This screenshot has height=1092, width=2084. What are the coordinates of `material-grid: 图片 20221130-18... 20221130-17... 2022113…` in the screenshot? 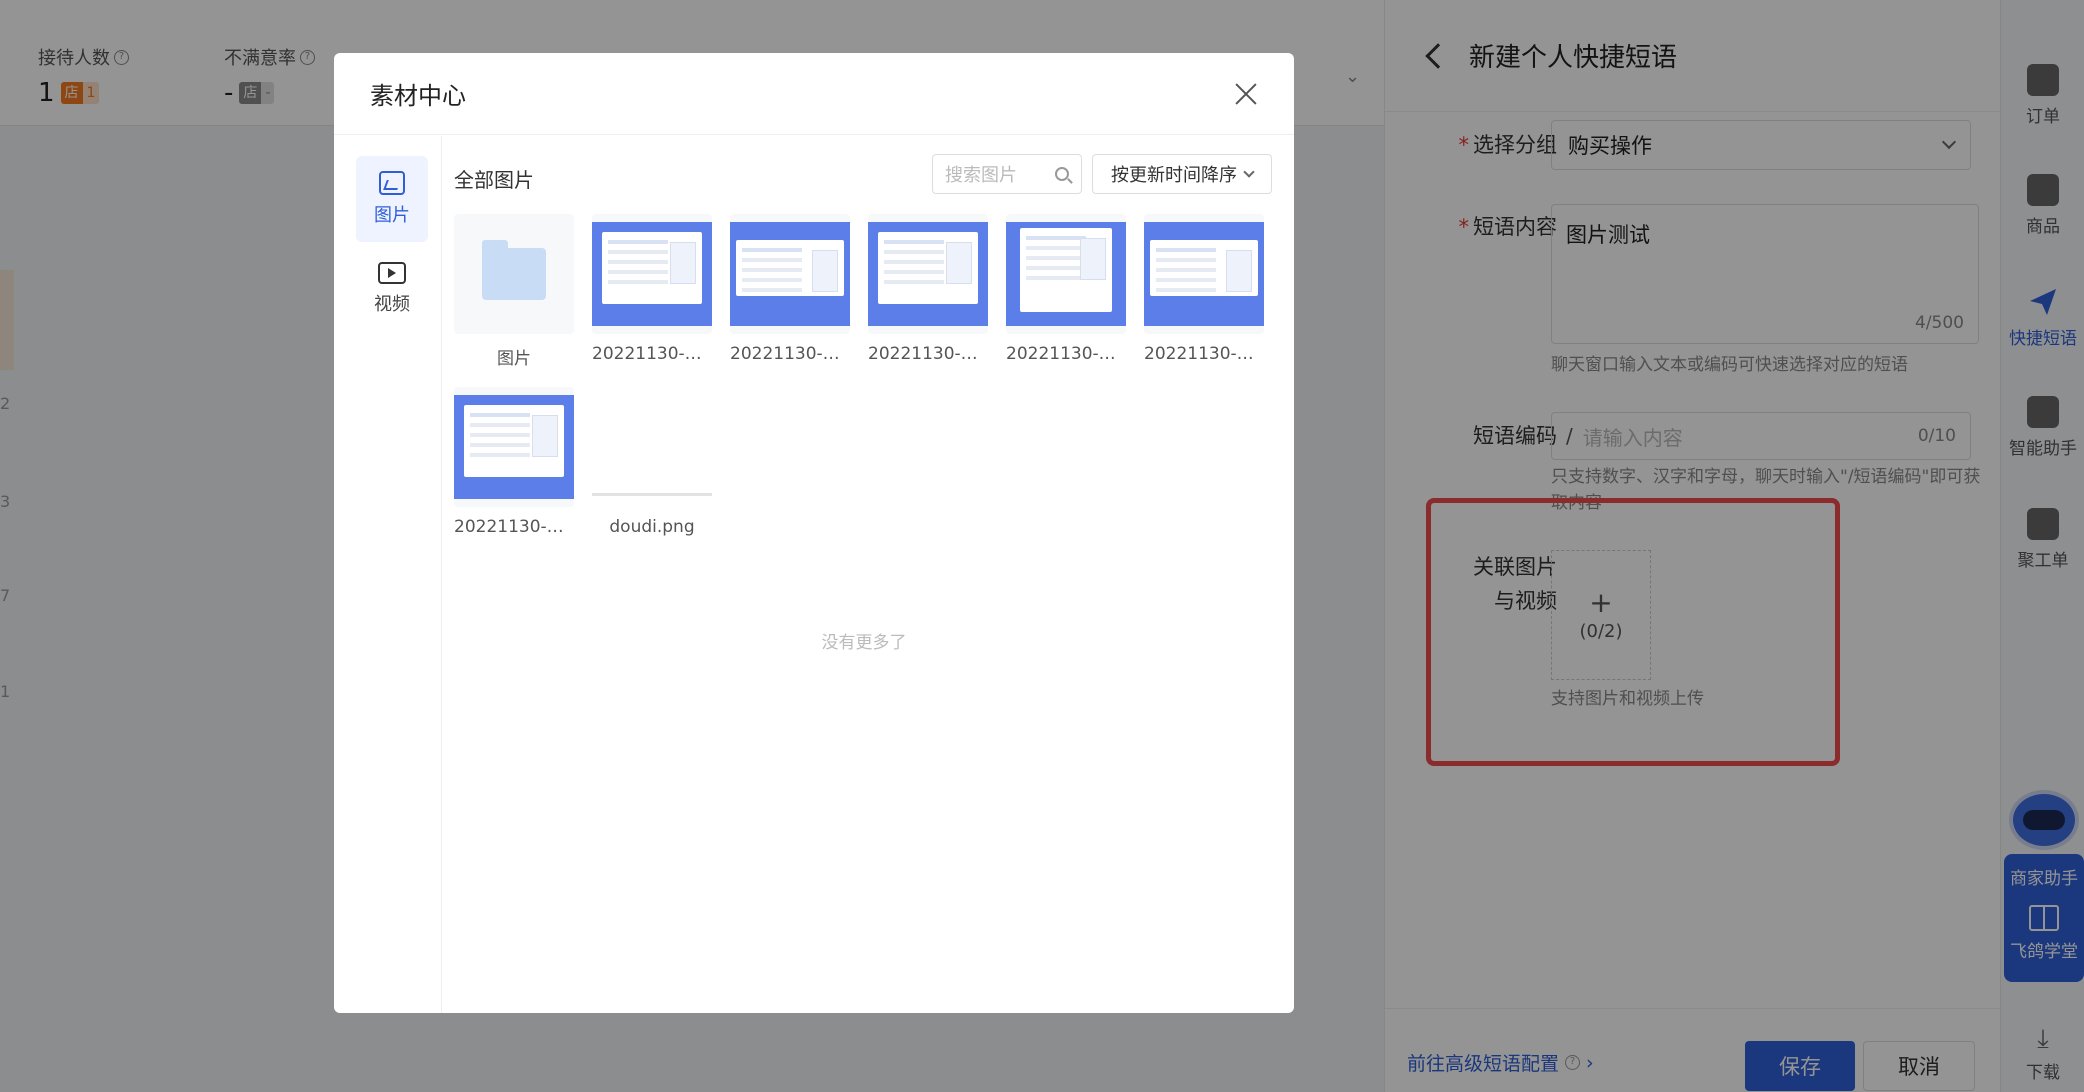 It's located at (859, 375).